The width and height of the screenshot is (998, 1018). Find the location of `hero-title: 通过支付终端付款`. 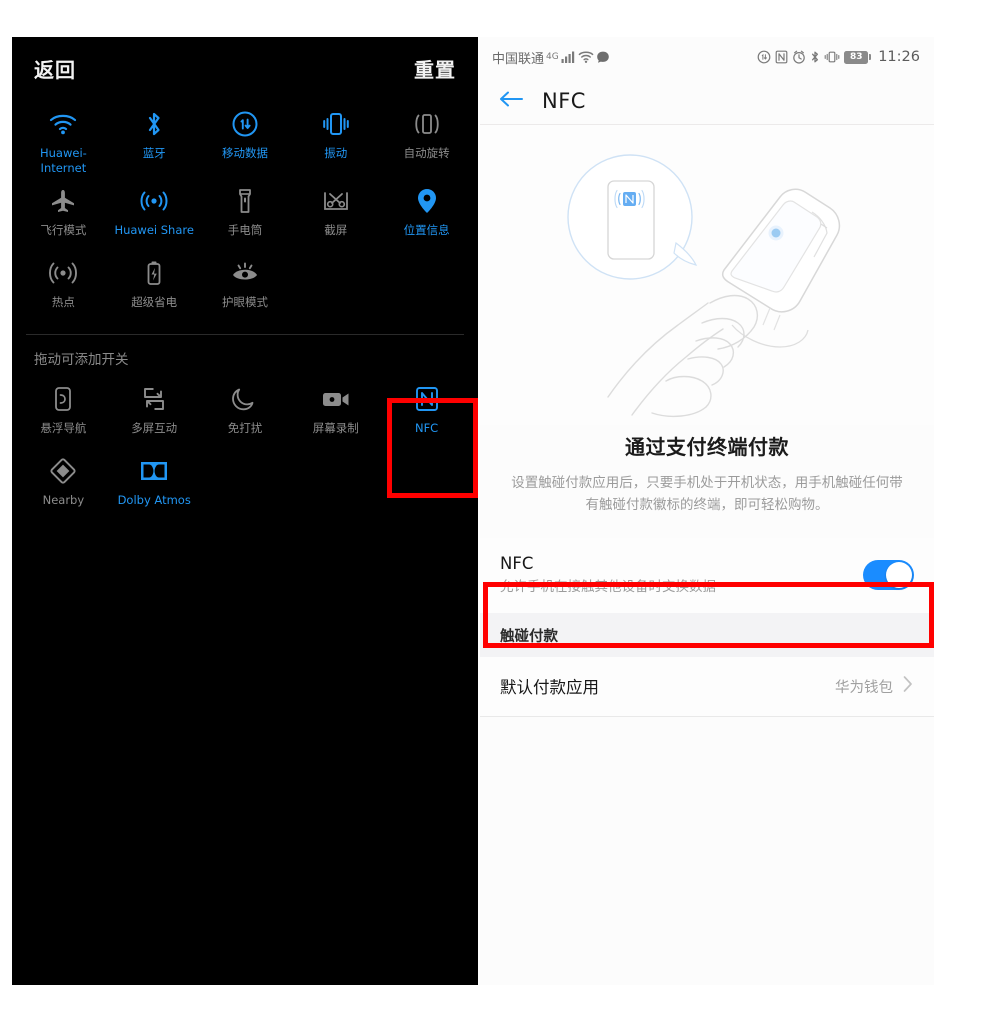

hero-title: 通过支付终端付款 is located at coordinates (707, 447).